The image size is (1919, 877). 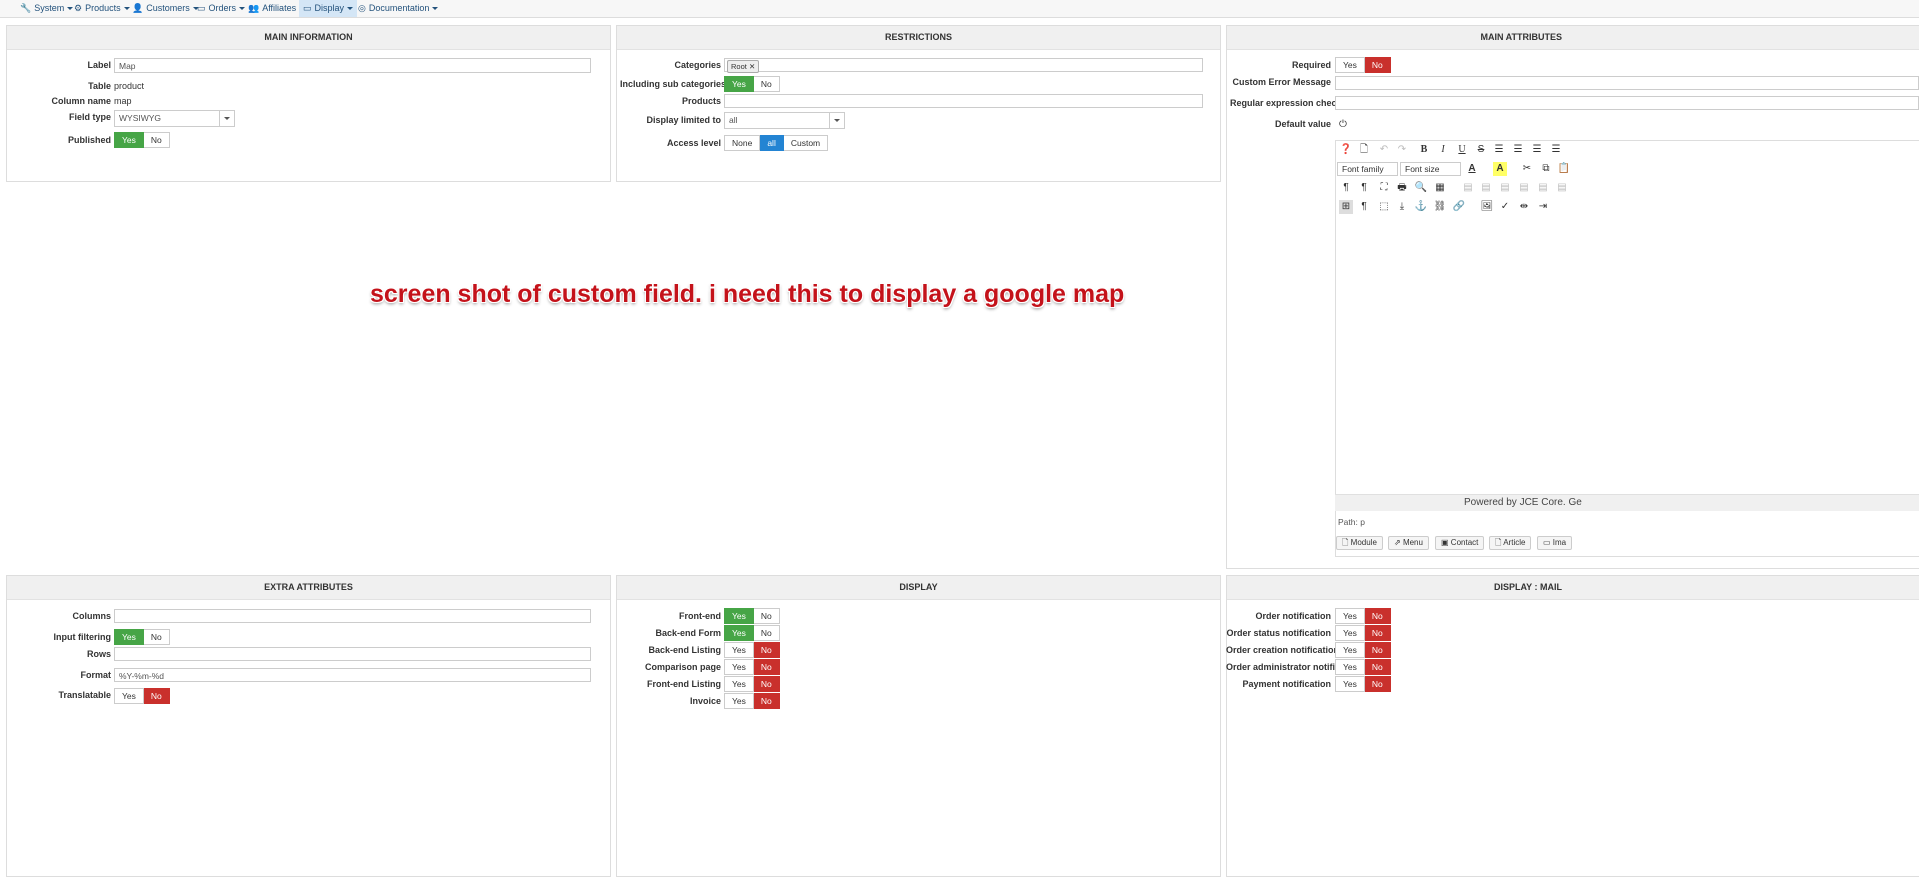 I want to click on published-toggle: Yes No, so click(x=142, y=140).